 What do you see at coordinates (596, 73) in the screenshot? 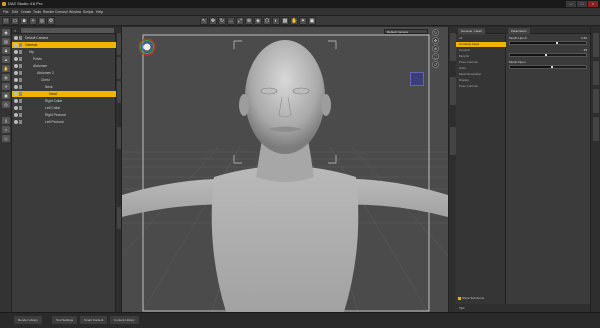
I see `side-tab-surfaces` at bounding box center [596, 73].